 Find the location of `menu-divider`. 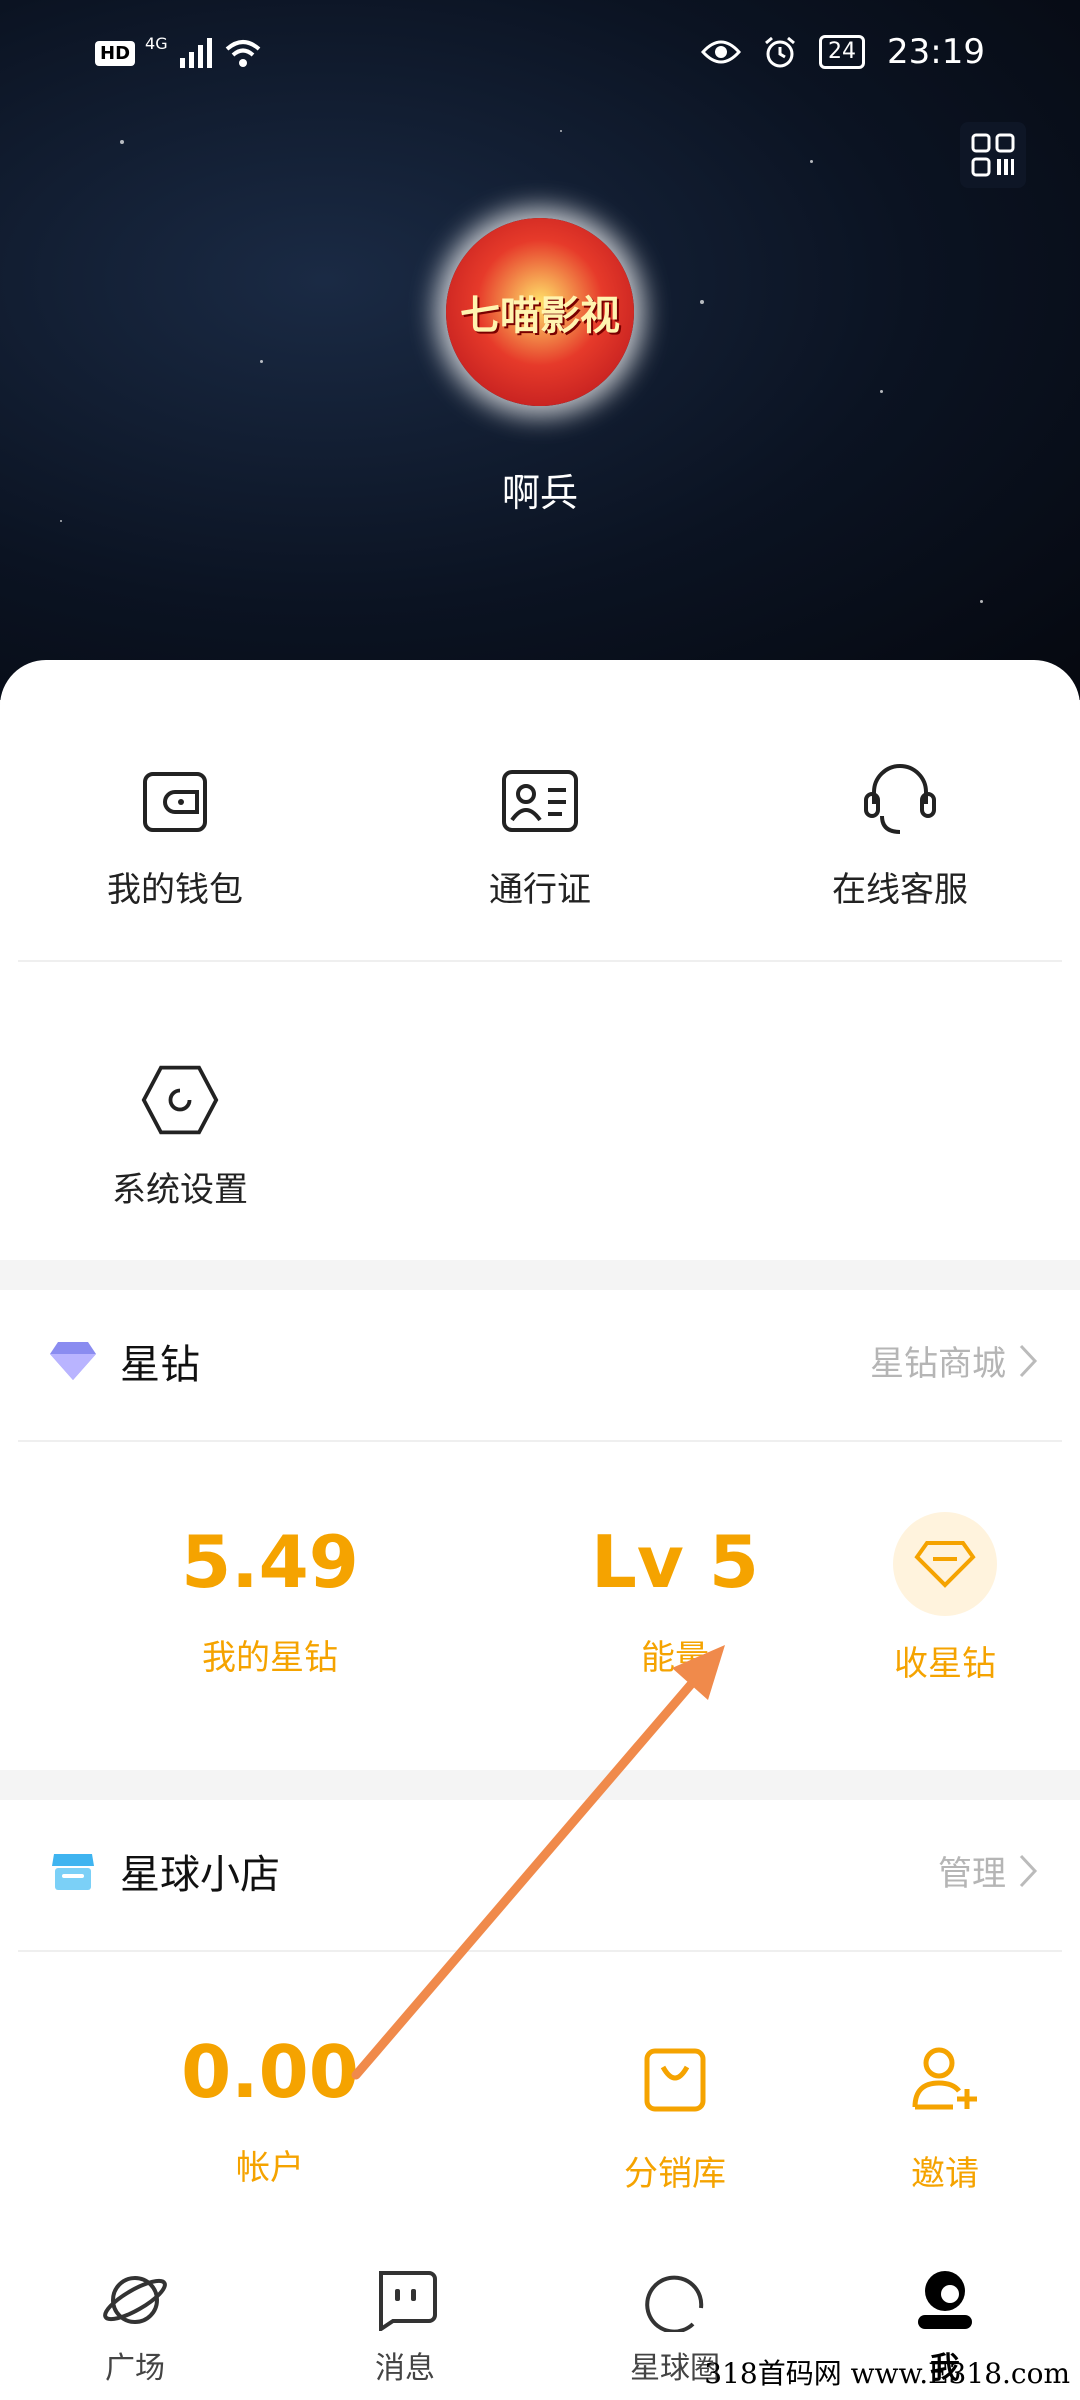

menu-divider is located at coordinates (540, 961).